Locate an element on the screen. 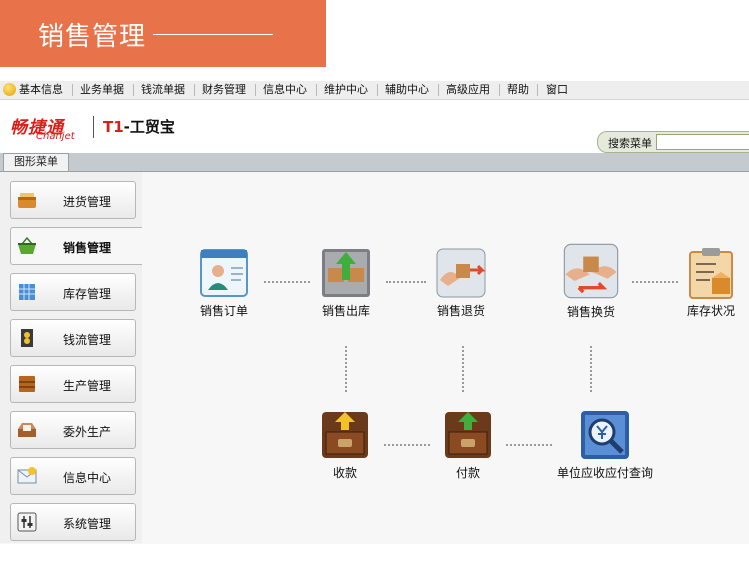 The height and width of the screenshot is (567, 749). product-prefix: T1 is located at coordinates (113, 127).